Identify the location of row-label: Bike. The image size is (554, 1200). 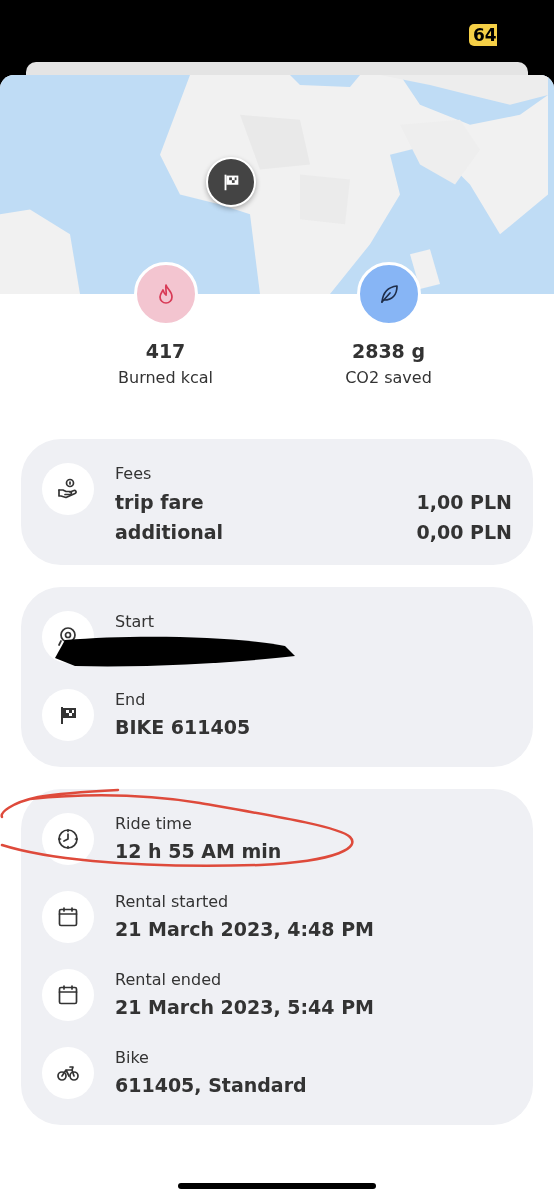
(132, 1057).